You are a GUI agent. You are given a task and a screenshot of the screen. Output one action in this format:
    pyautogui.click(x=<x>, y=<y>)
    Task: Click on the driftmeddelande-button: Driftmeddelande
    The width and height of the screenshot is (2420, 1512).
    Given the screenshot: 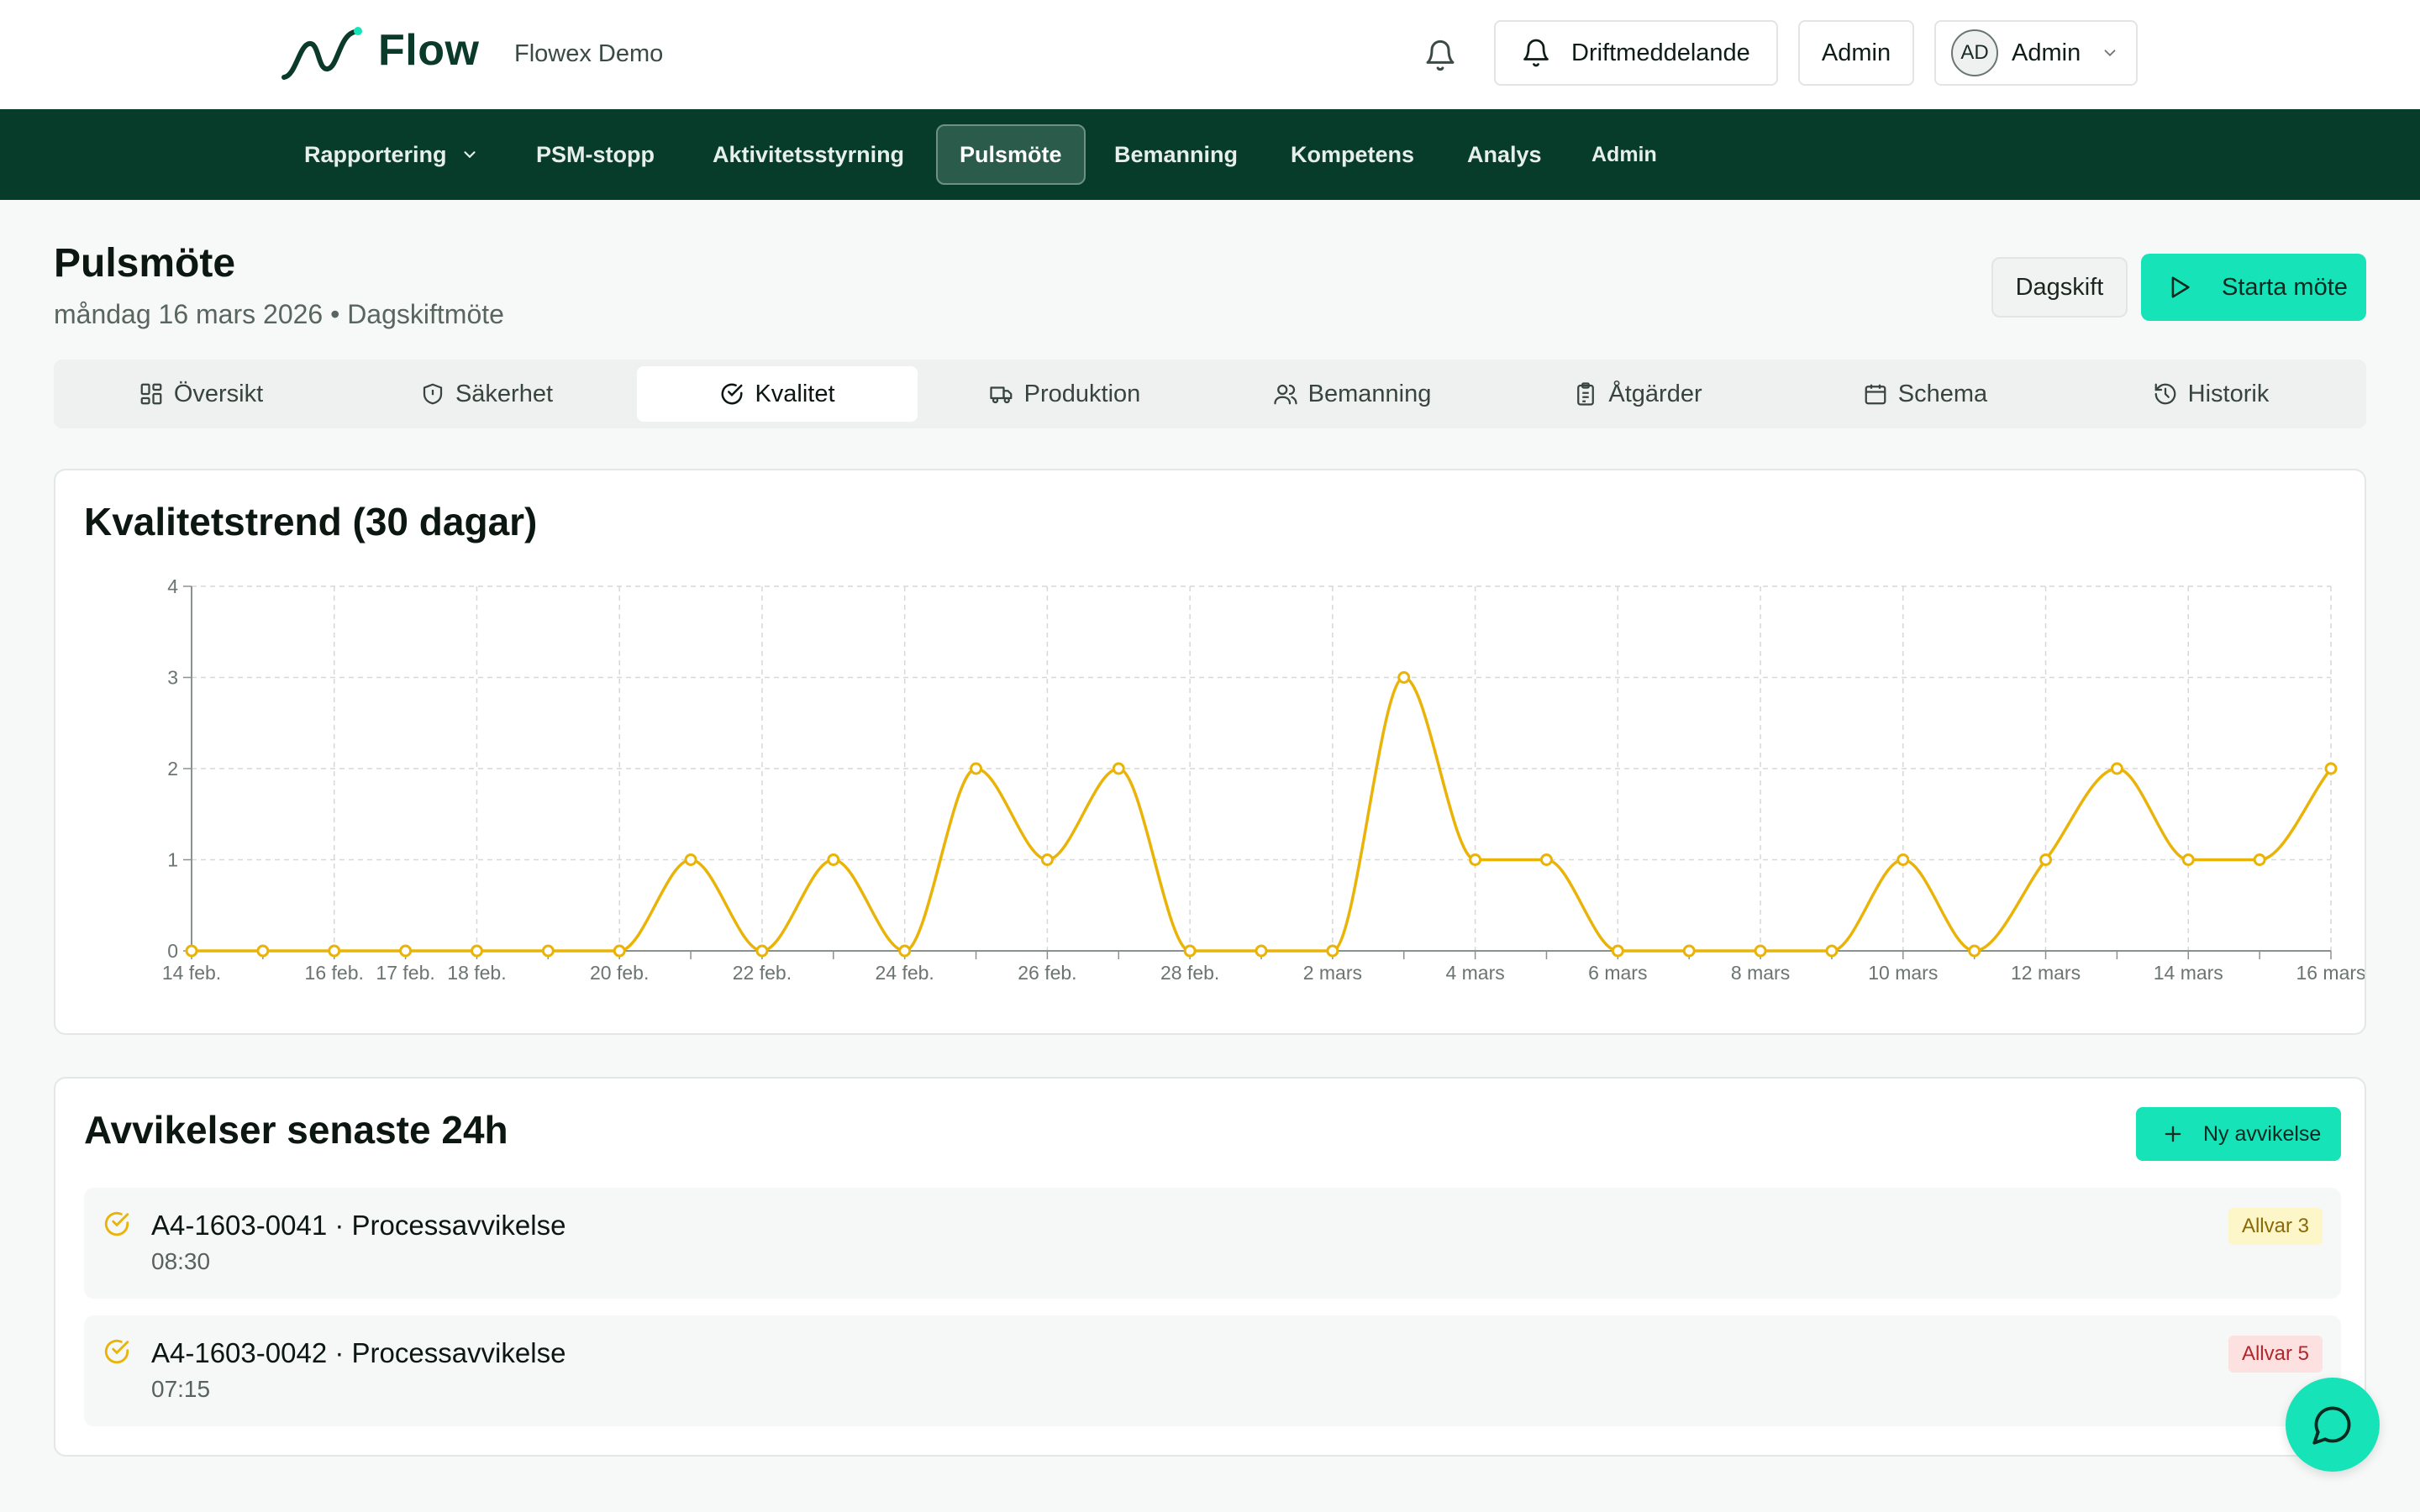 What is the action you would take?
    pyautogui.click(x=1636, y=53)
    